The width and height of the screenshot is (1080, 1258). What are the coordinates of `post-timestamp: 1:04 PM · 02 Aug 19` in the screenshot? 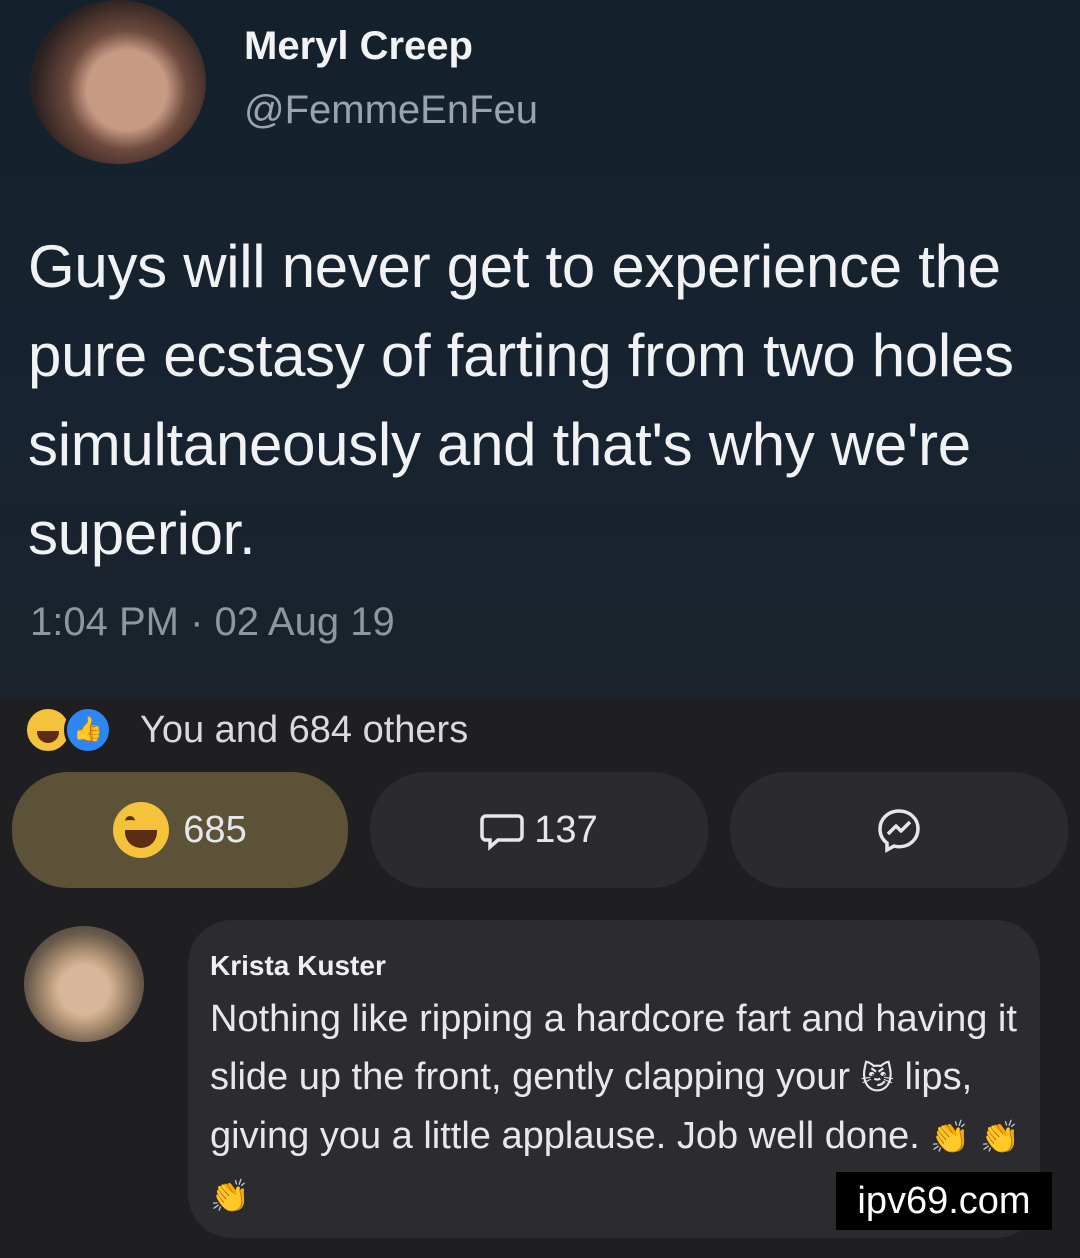 It's located at (212, 622).